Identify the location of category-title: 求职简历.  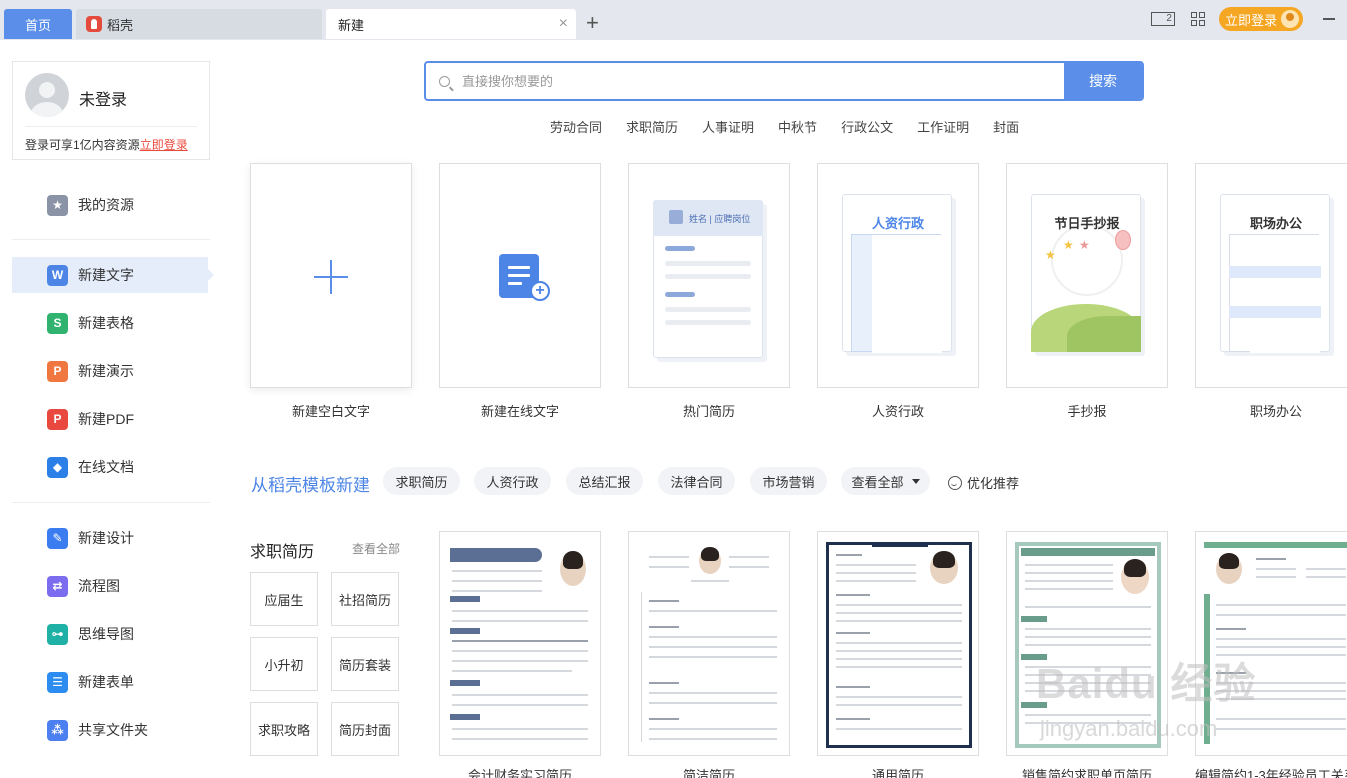
(282, 552).